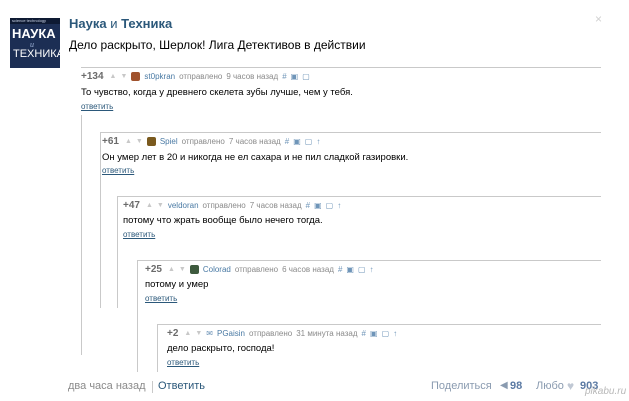 This screenshot has width=629, height=401. I want to click on like-button: Любо, so click(550, 386).